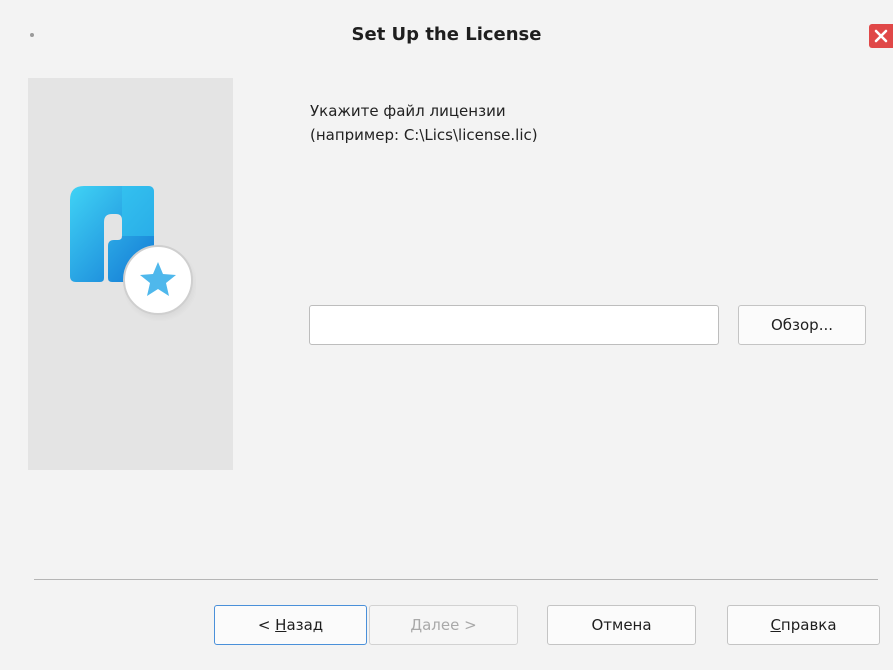  What do you see at coordinates (456, 579) in the screenshot?
I see `footer-separator` at bounding box center [456, 579].